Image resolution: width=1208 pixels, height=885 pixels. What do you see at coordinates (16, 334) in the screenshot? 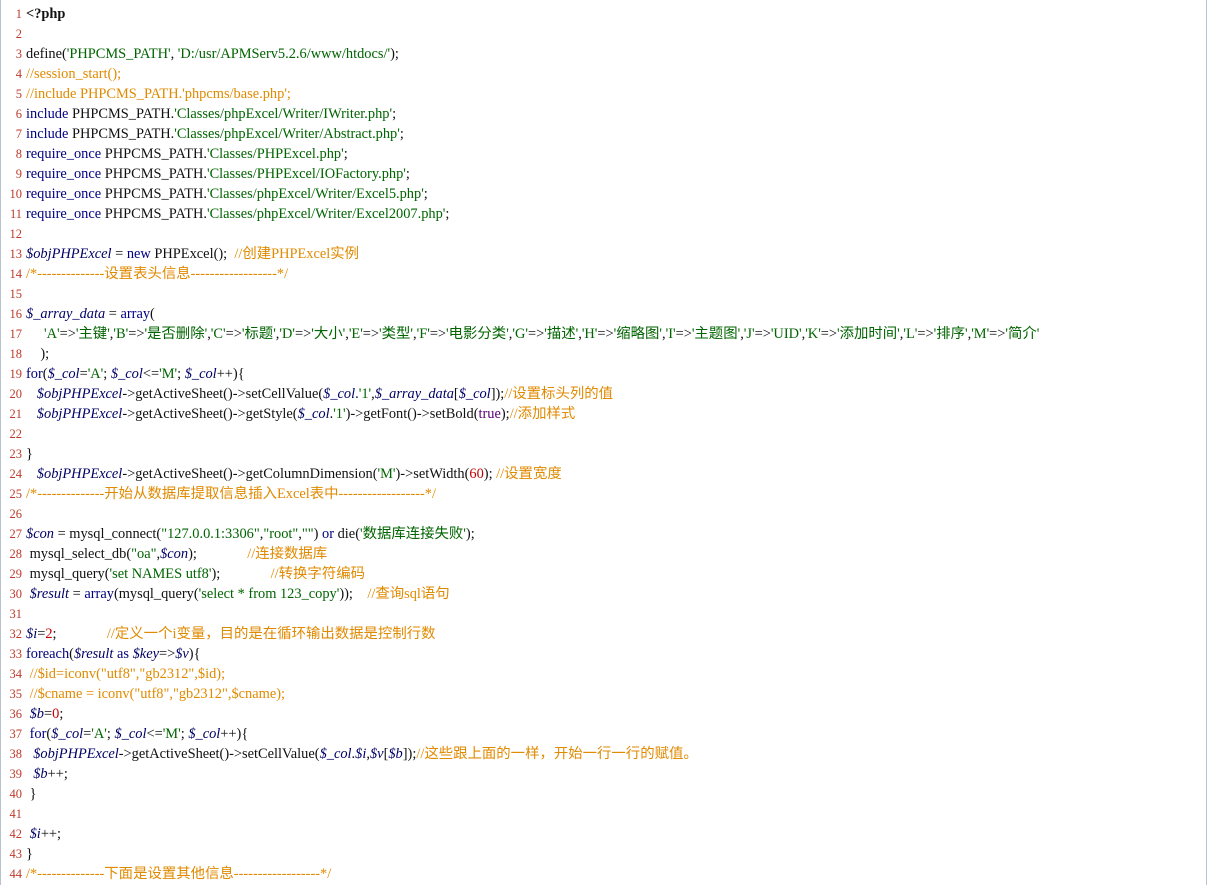
I see `line-number: 17` at bounding box center [16, 334].